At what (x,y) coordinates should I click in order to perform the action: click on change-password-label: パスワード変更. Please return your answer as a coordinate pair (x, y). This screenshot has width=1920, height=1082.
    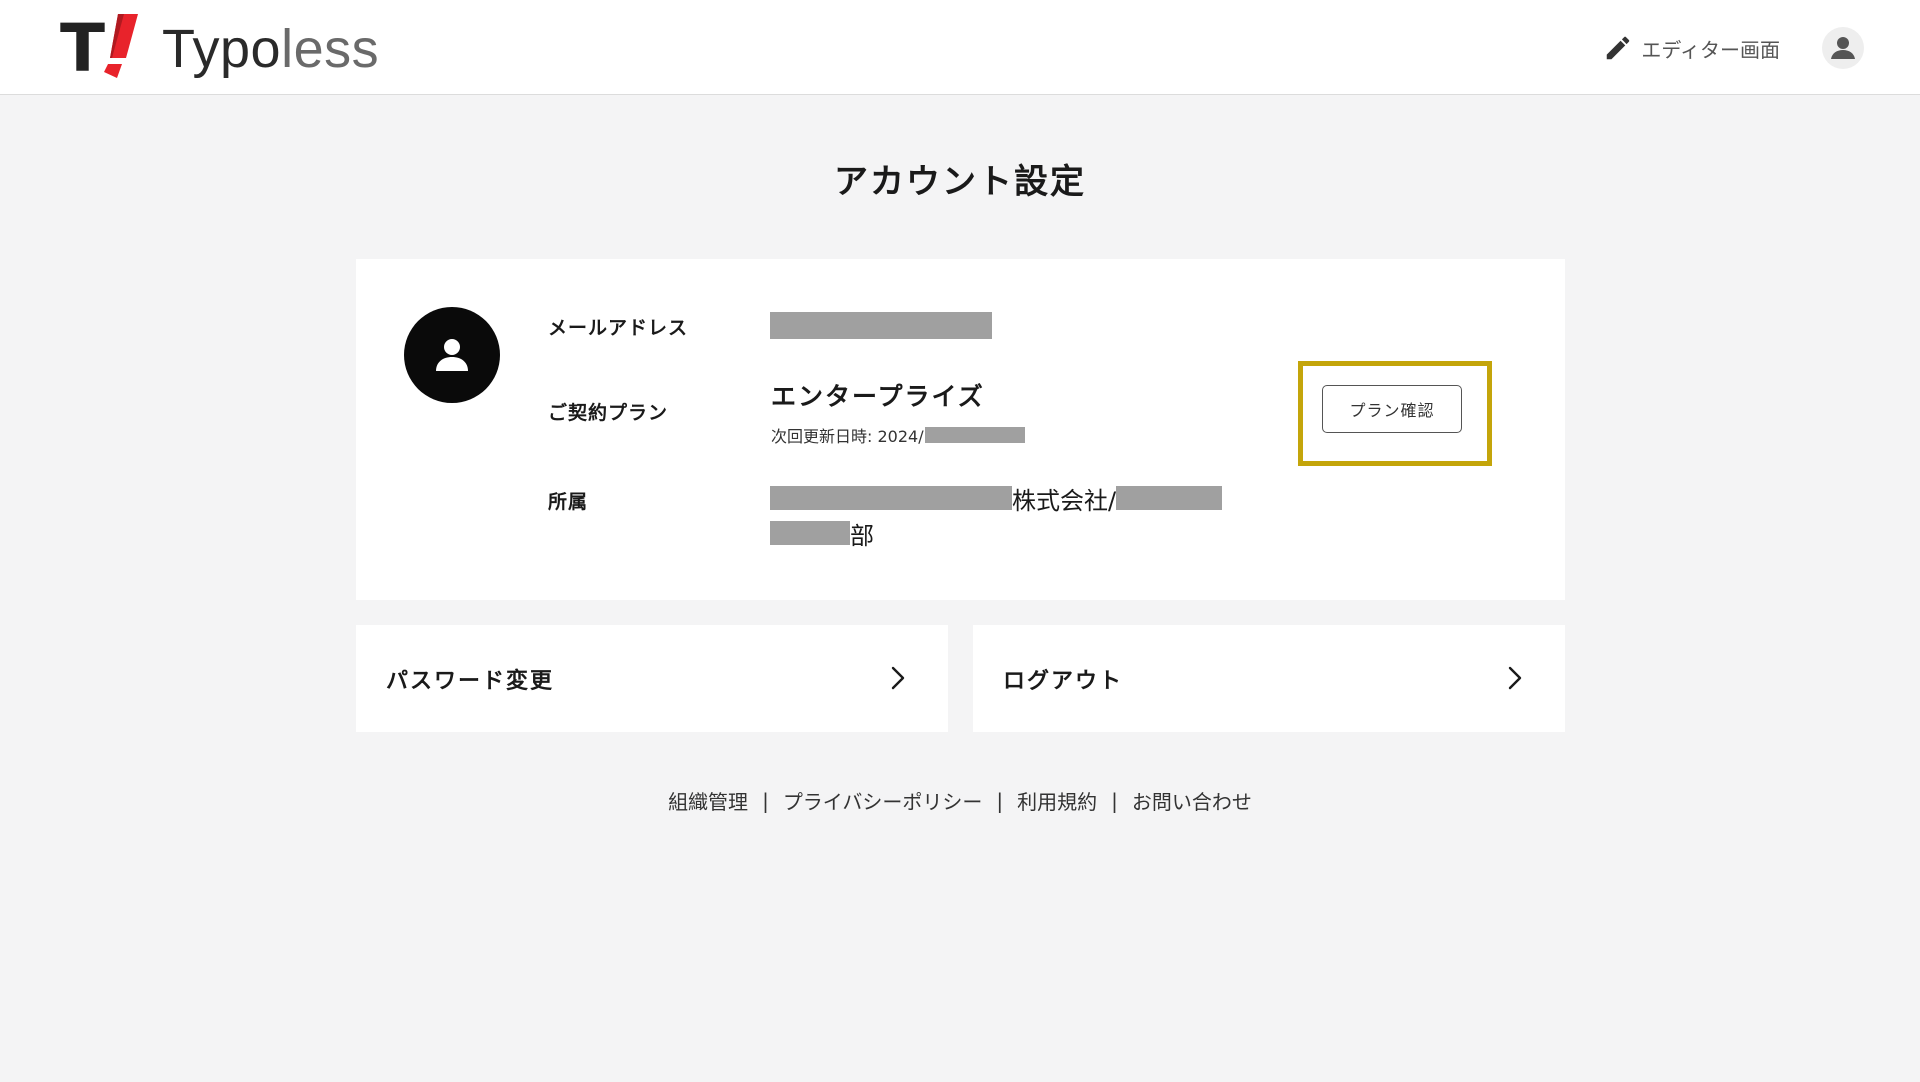
    Looking at the image, I should click on (470, 681).